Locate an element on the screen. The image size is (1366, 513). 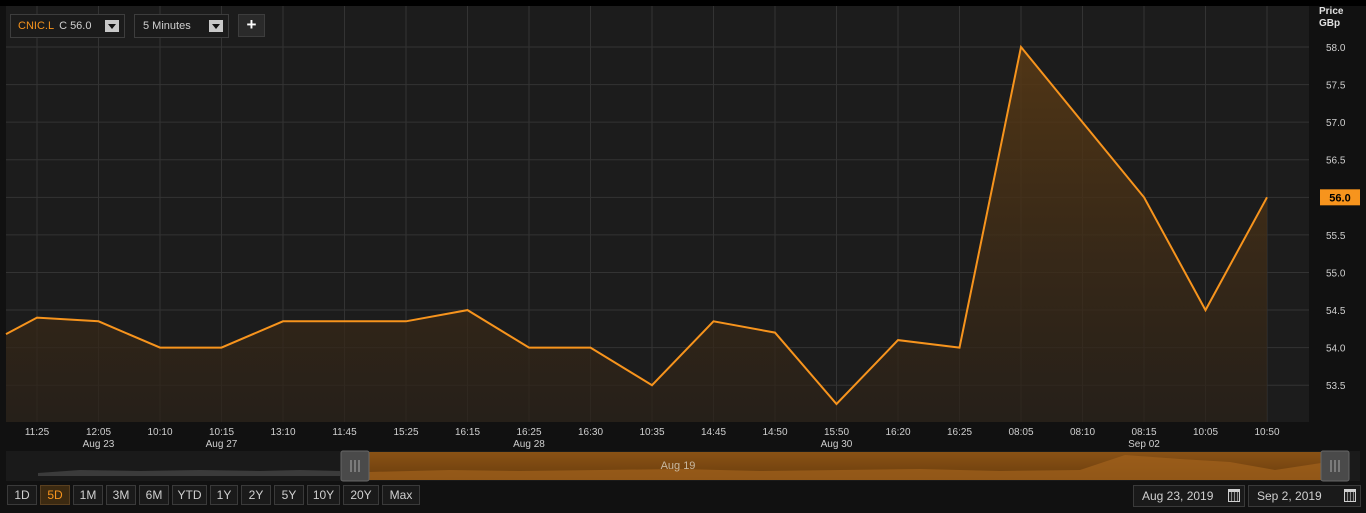
y-tick-label: 53.5 is located at coordinates (1336, 386).